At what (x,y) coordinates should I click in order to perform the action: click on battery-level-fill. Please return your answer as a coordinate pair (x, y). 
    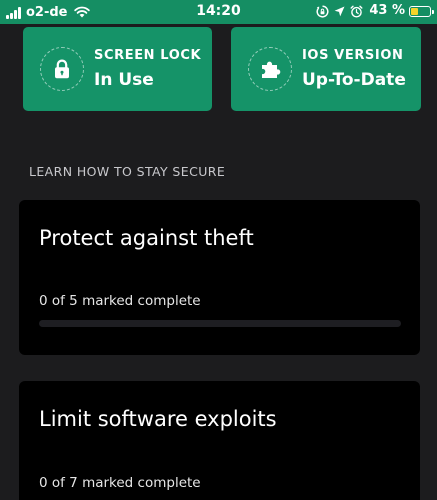
    Looking at the image, I should click on (415, 11).